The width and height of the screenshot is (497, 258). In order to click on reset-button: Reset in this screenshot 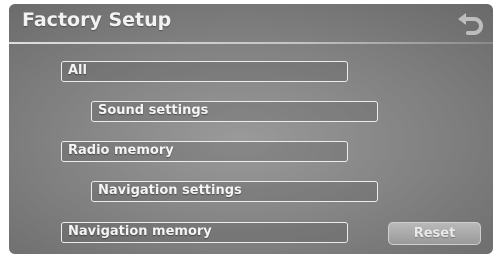, I will do `click(434, 233)`.